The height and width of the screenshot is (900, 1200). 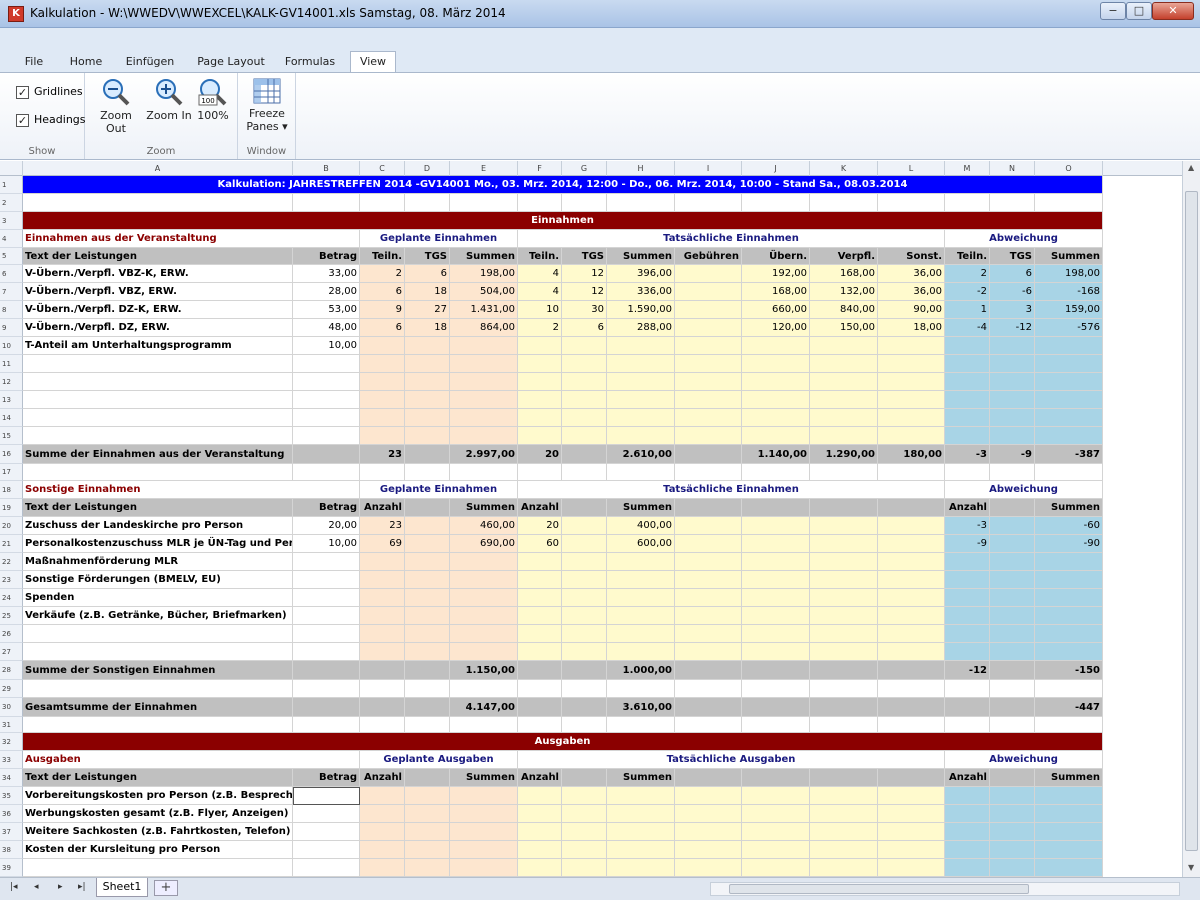 I want to click on row-header: 18, so click(x=11, y=490).